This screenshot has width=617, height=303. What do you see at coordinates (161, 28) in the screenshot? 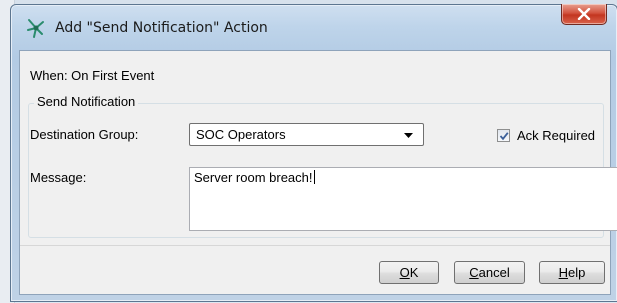
I see `dialog-title: Add "Send Notification" Action` at bounding box center [161, 28].